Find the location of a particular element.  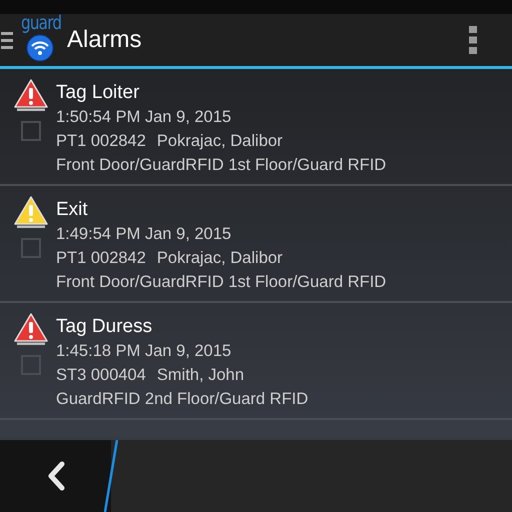

alarm-title: Exit is located at coordinates (72, 210).